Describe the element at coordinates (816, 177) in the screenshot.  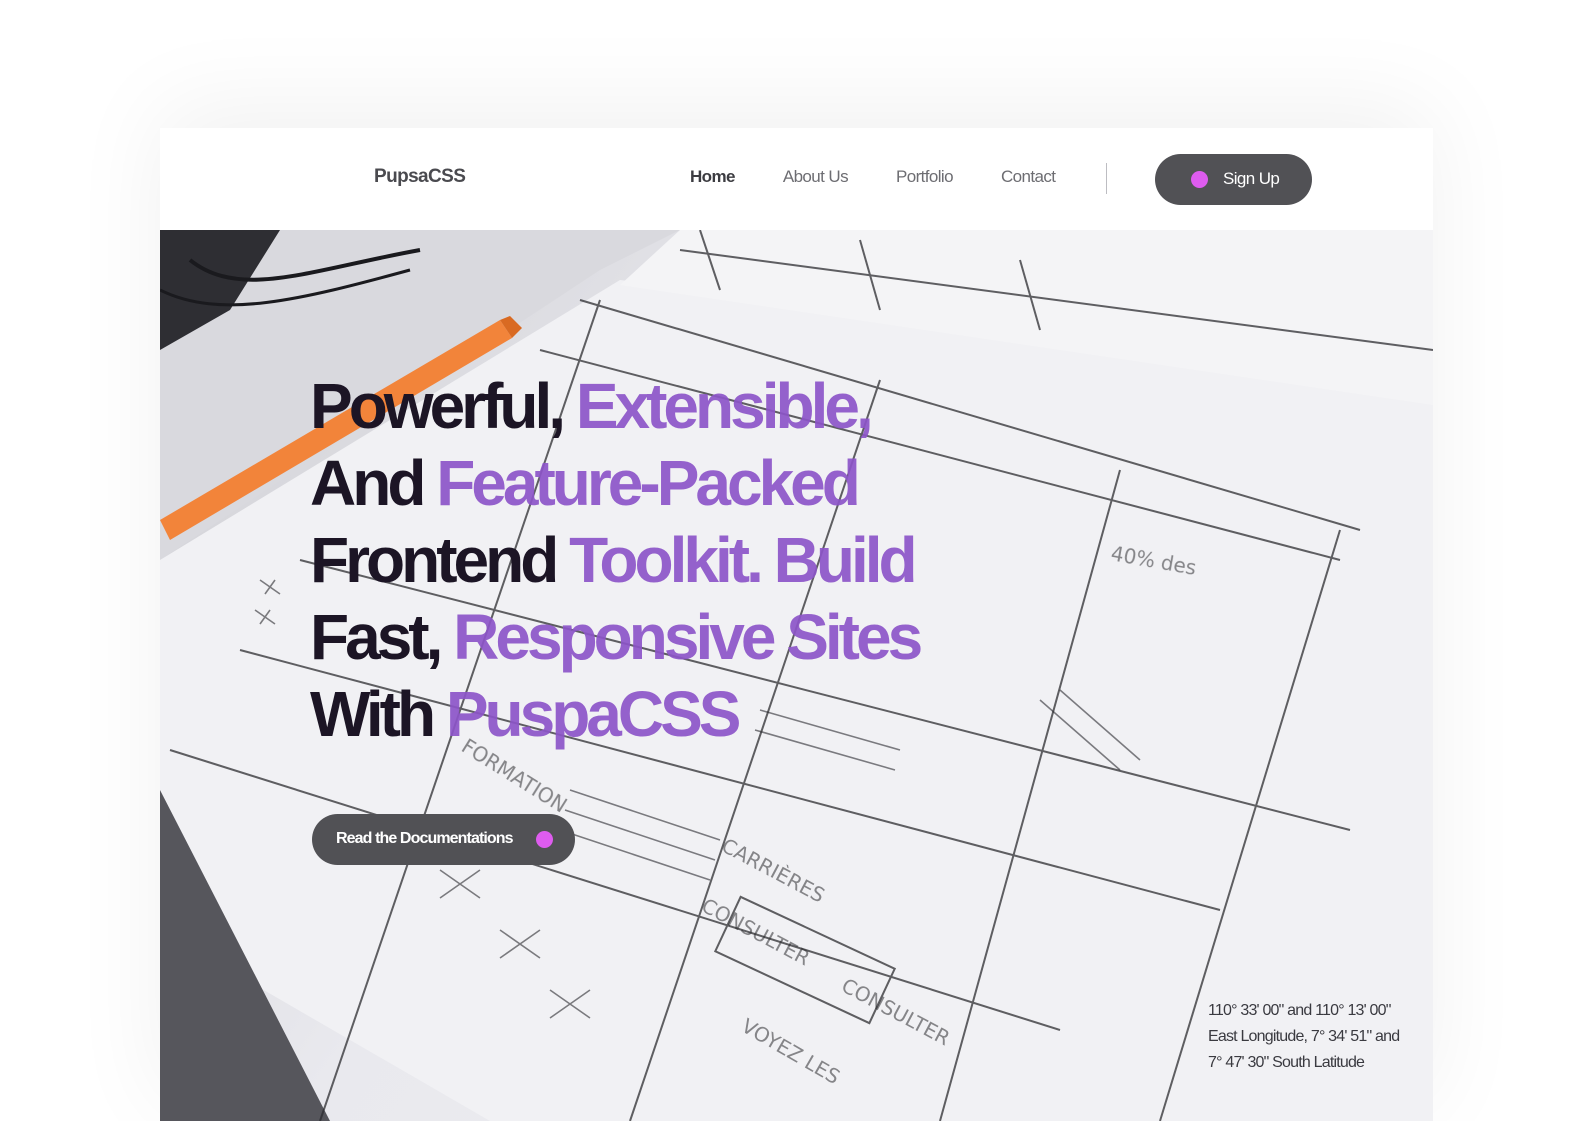
I see `nav-item-about-us: About Us` at that location.